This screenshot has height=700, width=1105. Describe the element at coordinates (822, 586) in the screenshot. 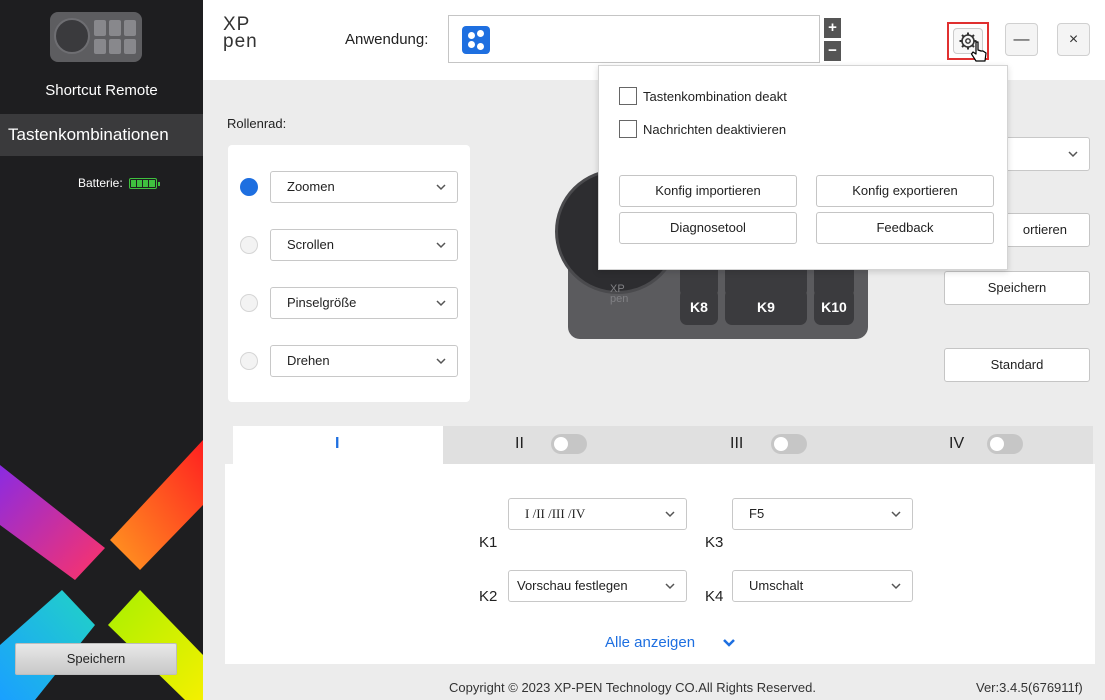

I see `k4-dropdown: Umschalt` at that location.